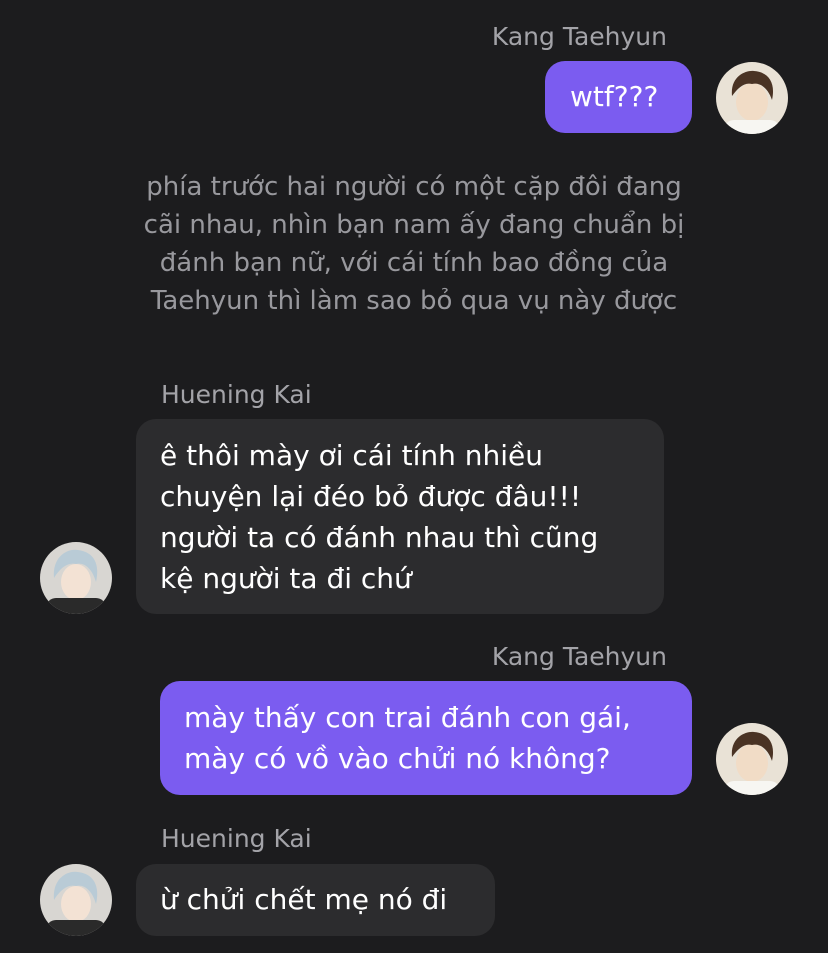 Image resolution: width=828 pixels, height=953 pixels. What do you see at coordinates (397, 758) in the screenshot?
I see `message-text: mày có vồ vào chửi nó không?` at bounding box center [397, 758].